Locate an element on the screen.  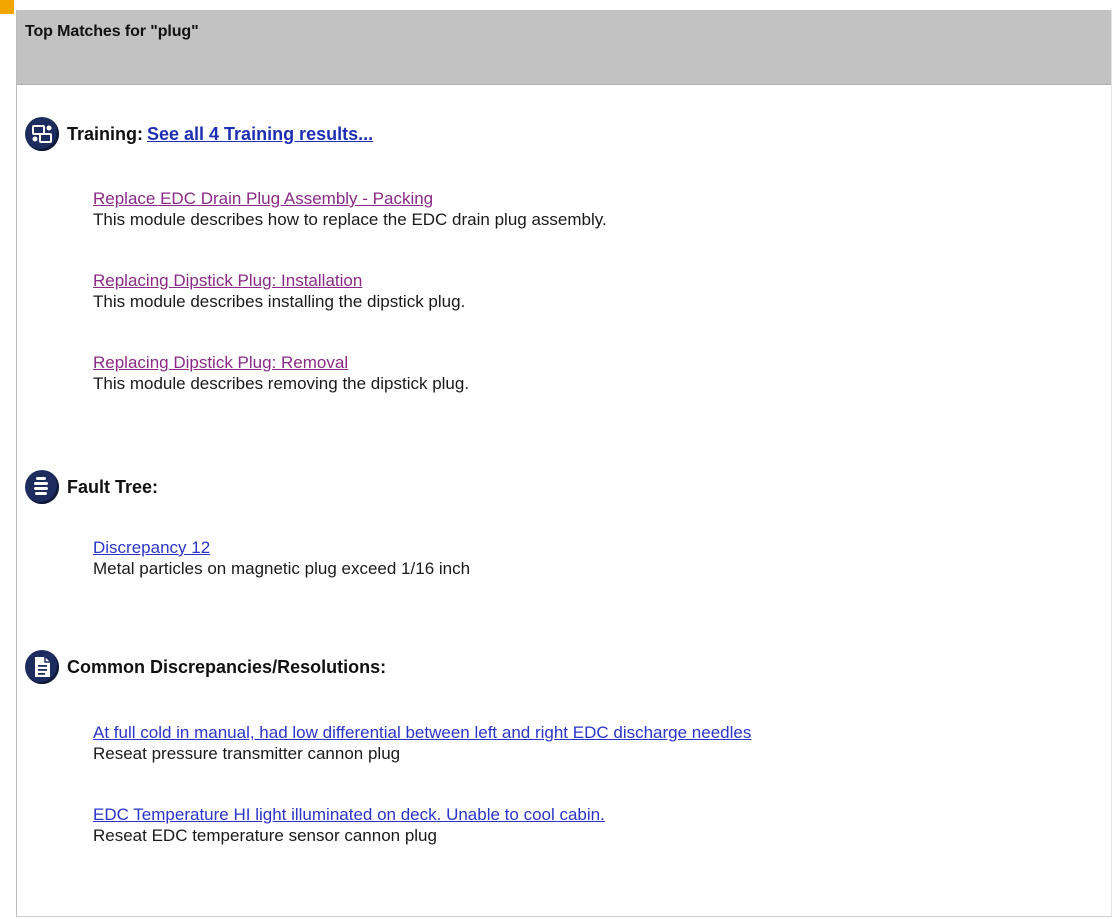
discrepancies-section-header: Common Discrepancies/Resolutions: is located at coordinates (555, 667).